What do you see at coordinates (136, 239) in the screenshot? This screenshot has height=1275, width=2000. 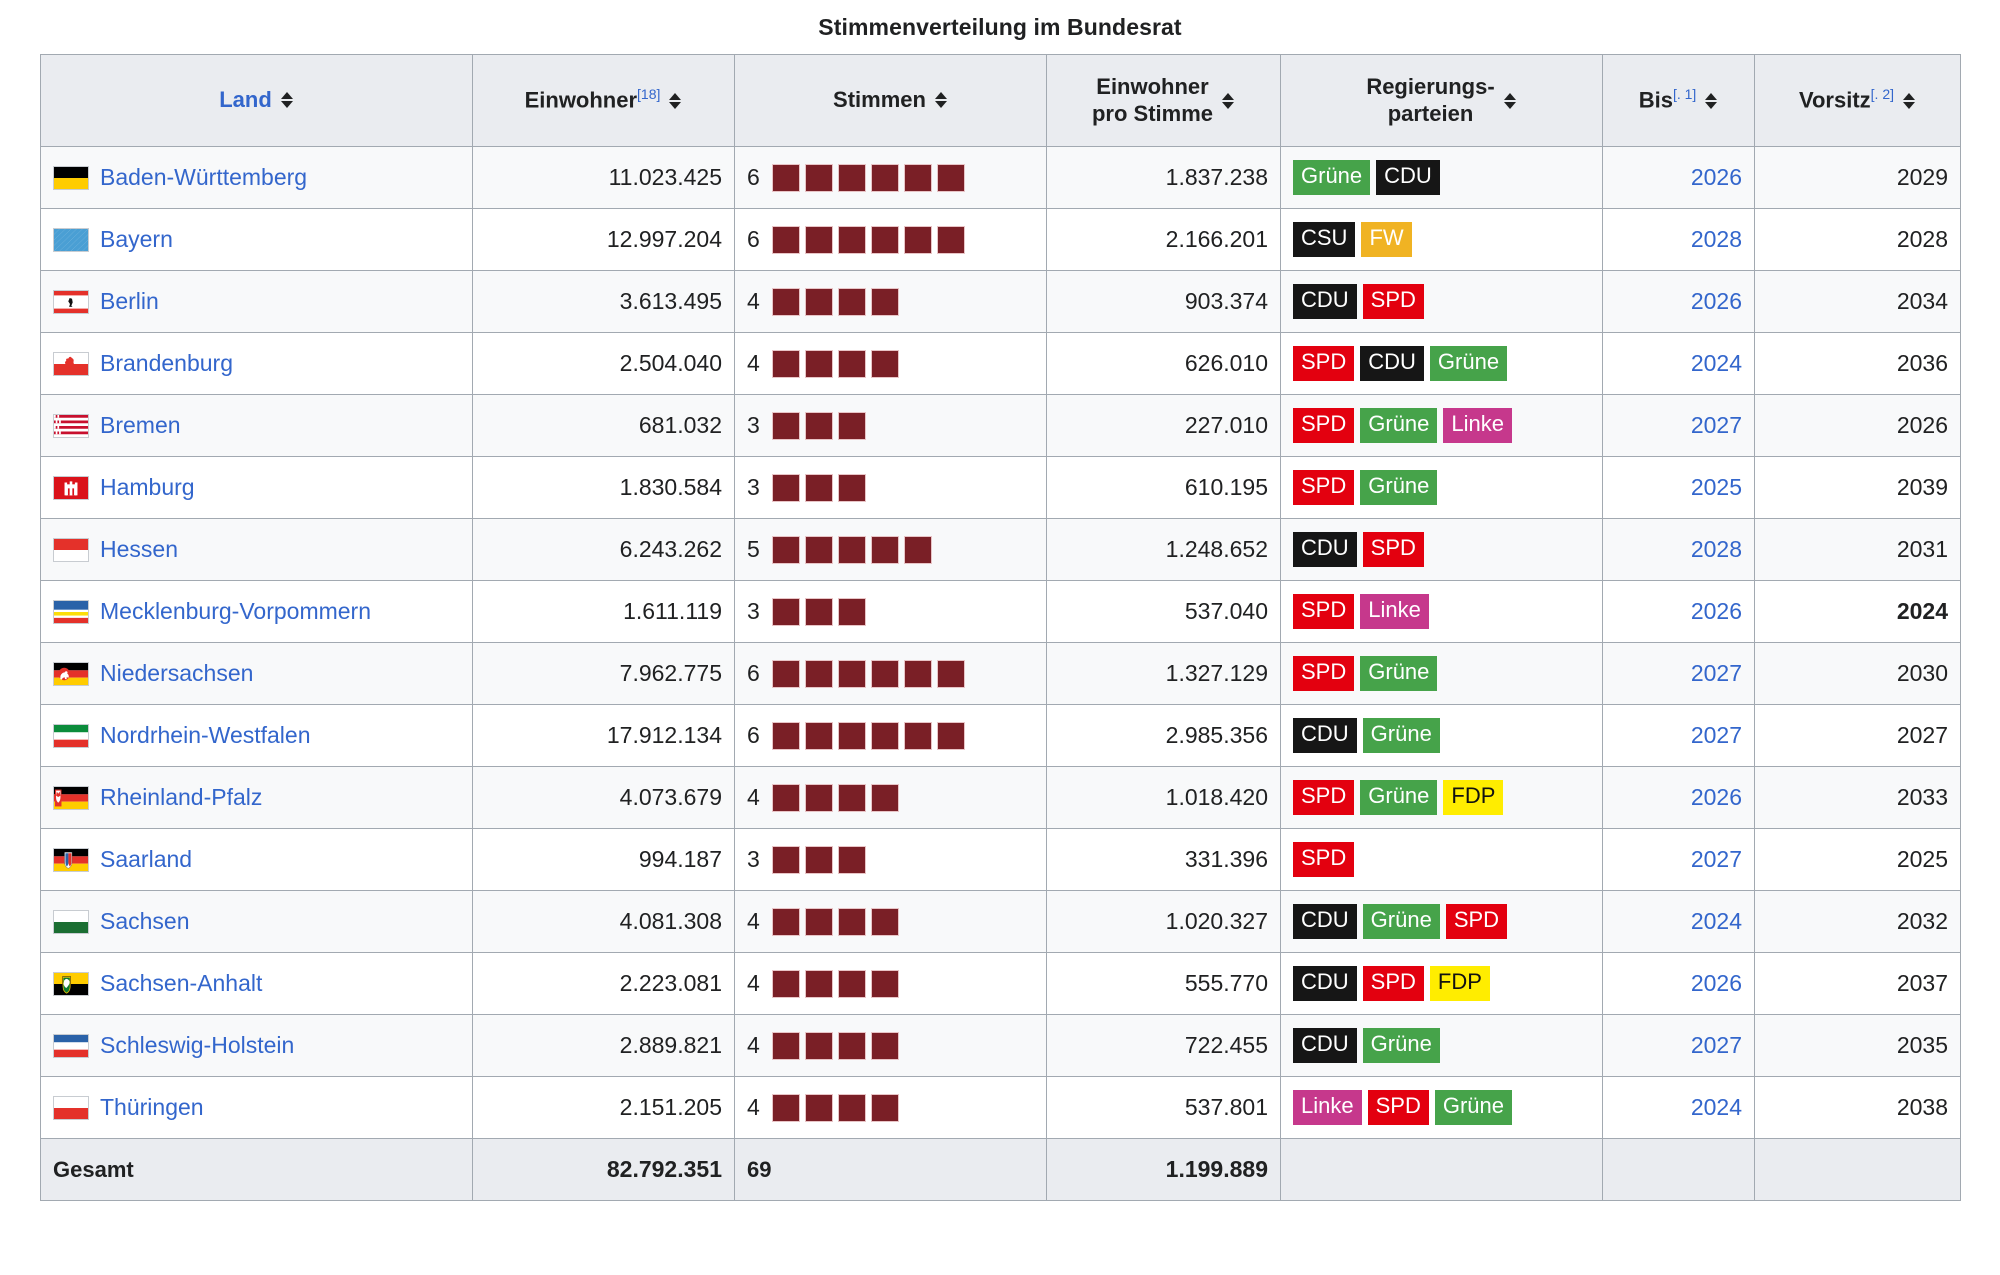 I see `land-link: Bayern` at bounding box center [136, 239].